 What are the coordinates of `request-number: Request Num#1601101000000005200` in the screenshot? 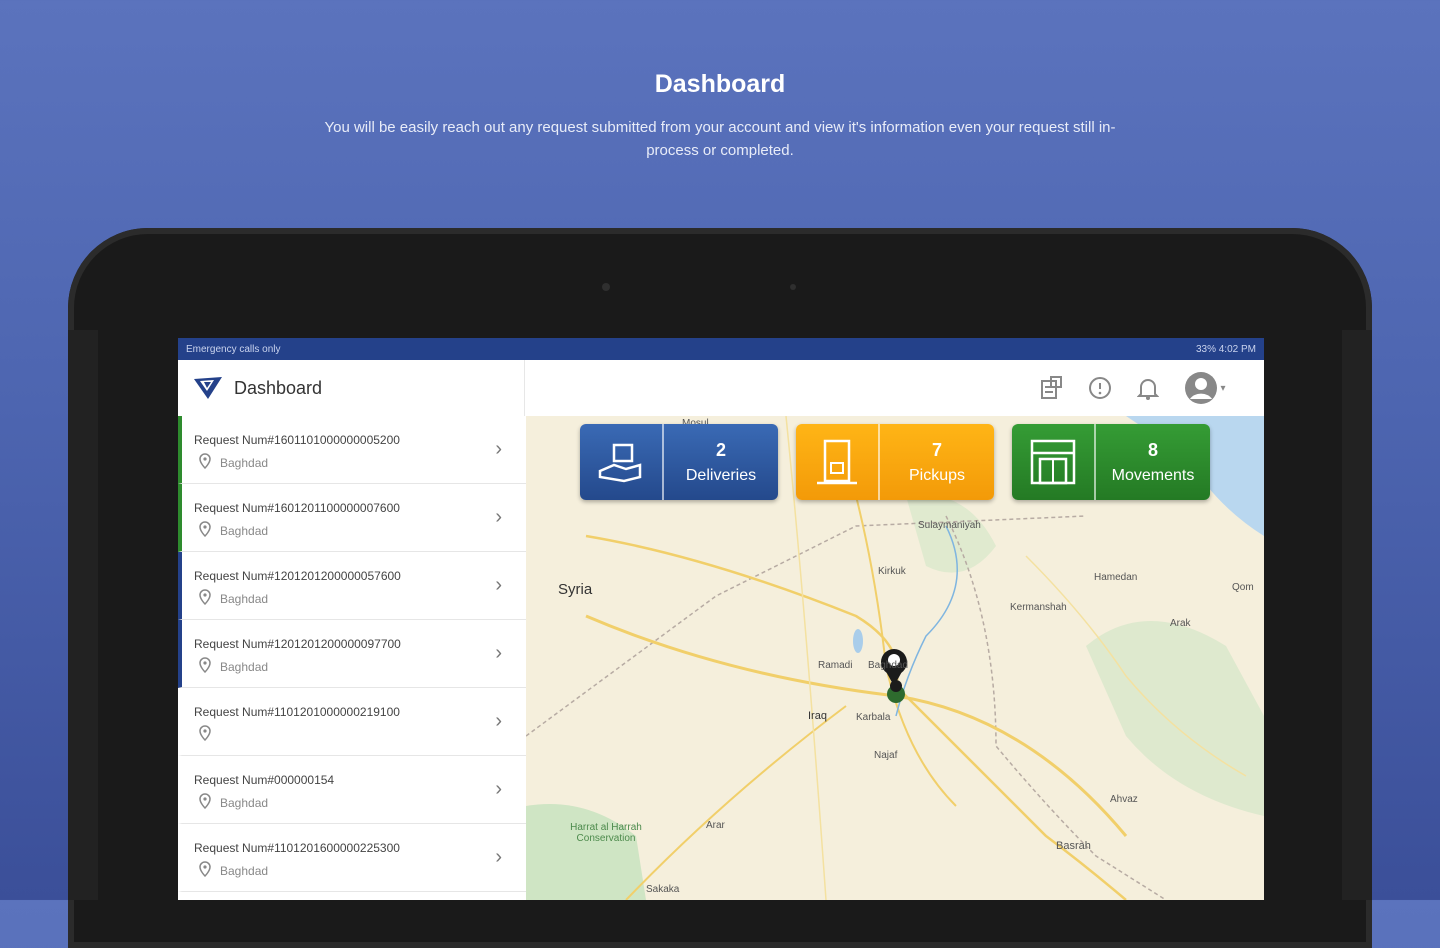 It's located at (297, 440).